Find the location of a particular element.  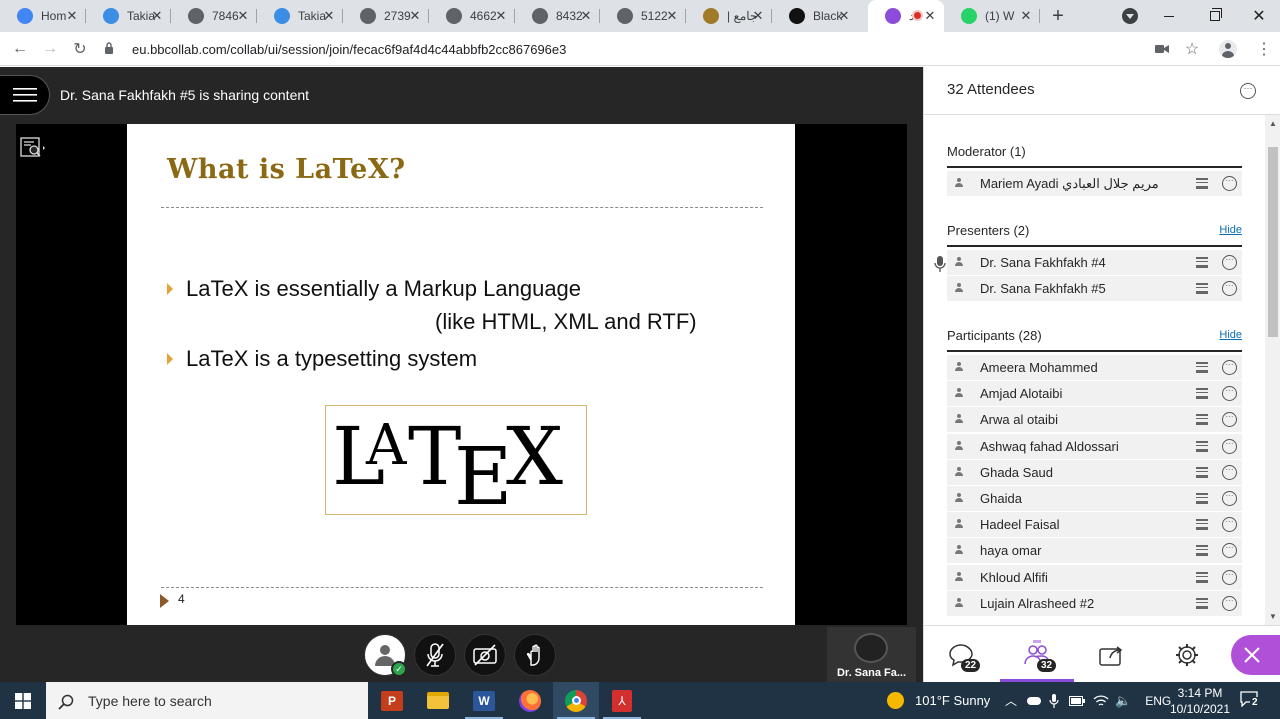

forward-icon: → is located at coordinates (50, 49).